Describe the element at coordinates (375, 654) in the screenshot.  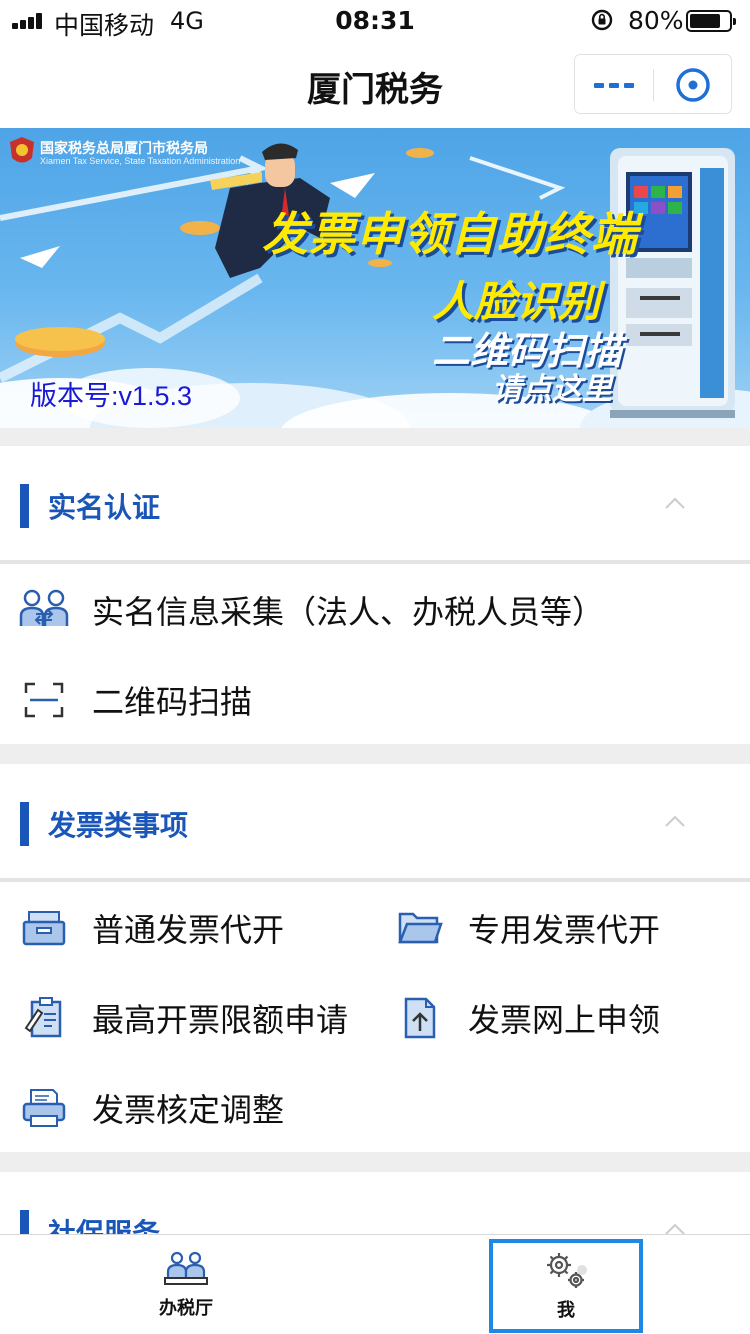
I see `realname-items: 实名信息采集（法人、办税人员等） 二维码扫描` at that location.